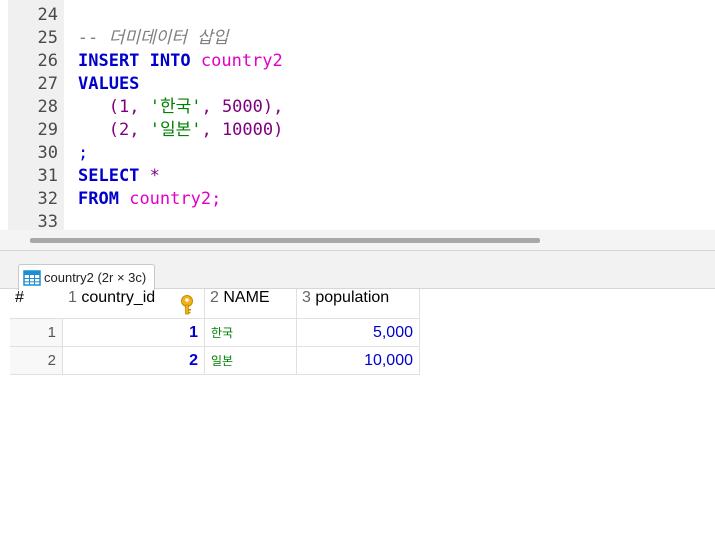 The width and height of the screenshot is (715, 552). I want to click on column-header-country-id: 1 country_id, so click(134, 304).